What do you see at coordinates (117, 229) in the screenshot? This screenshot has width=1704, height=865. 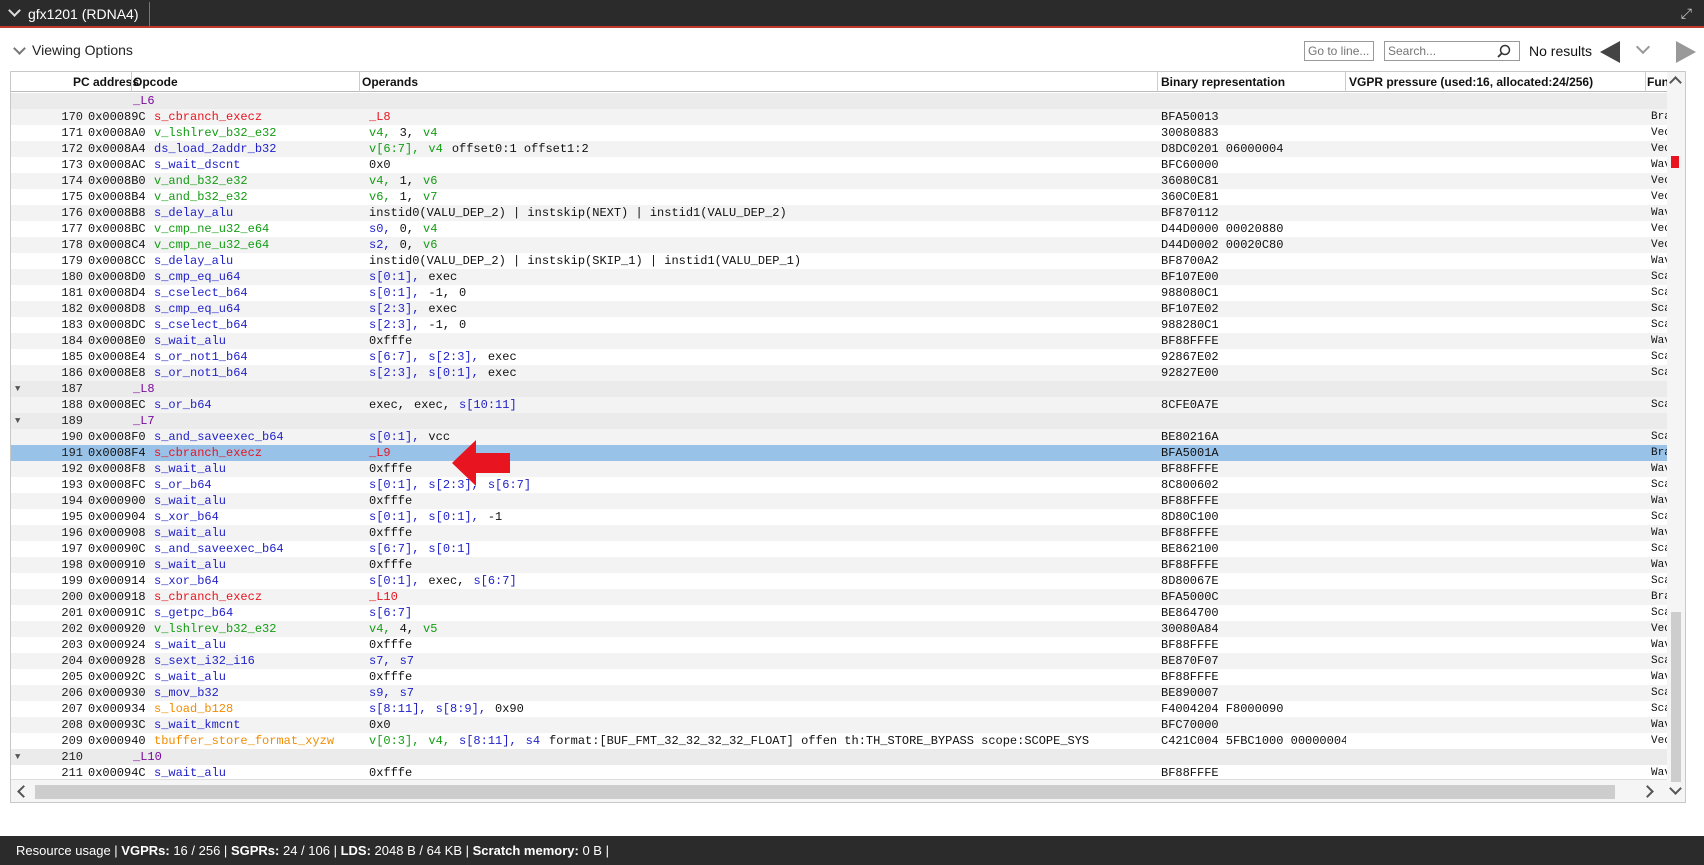 I see `pc-address: 0x0008BC` at bounding box center [117, 229].